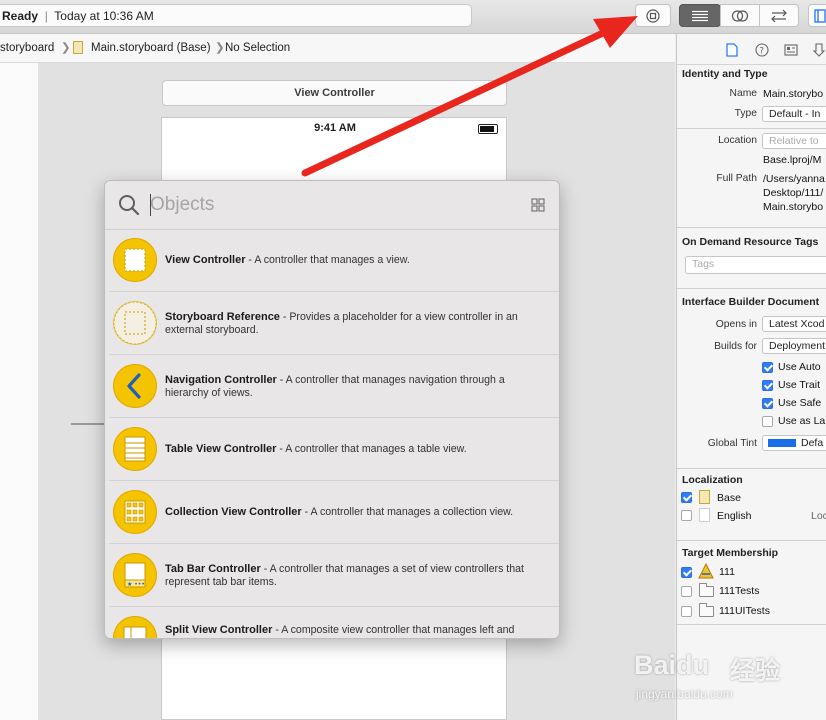 Image resolution: width=826 pixels, height=720 pixels. What do you see at coordinates (736, 178) in the screenshot?
I see `full-path-label: Full Path` at bounding box center [736, 178].